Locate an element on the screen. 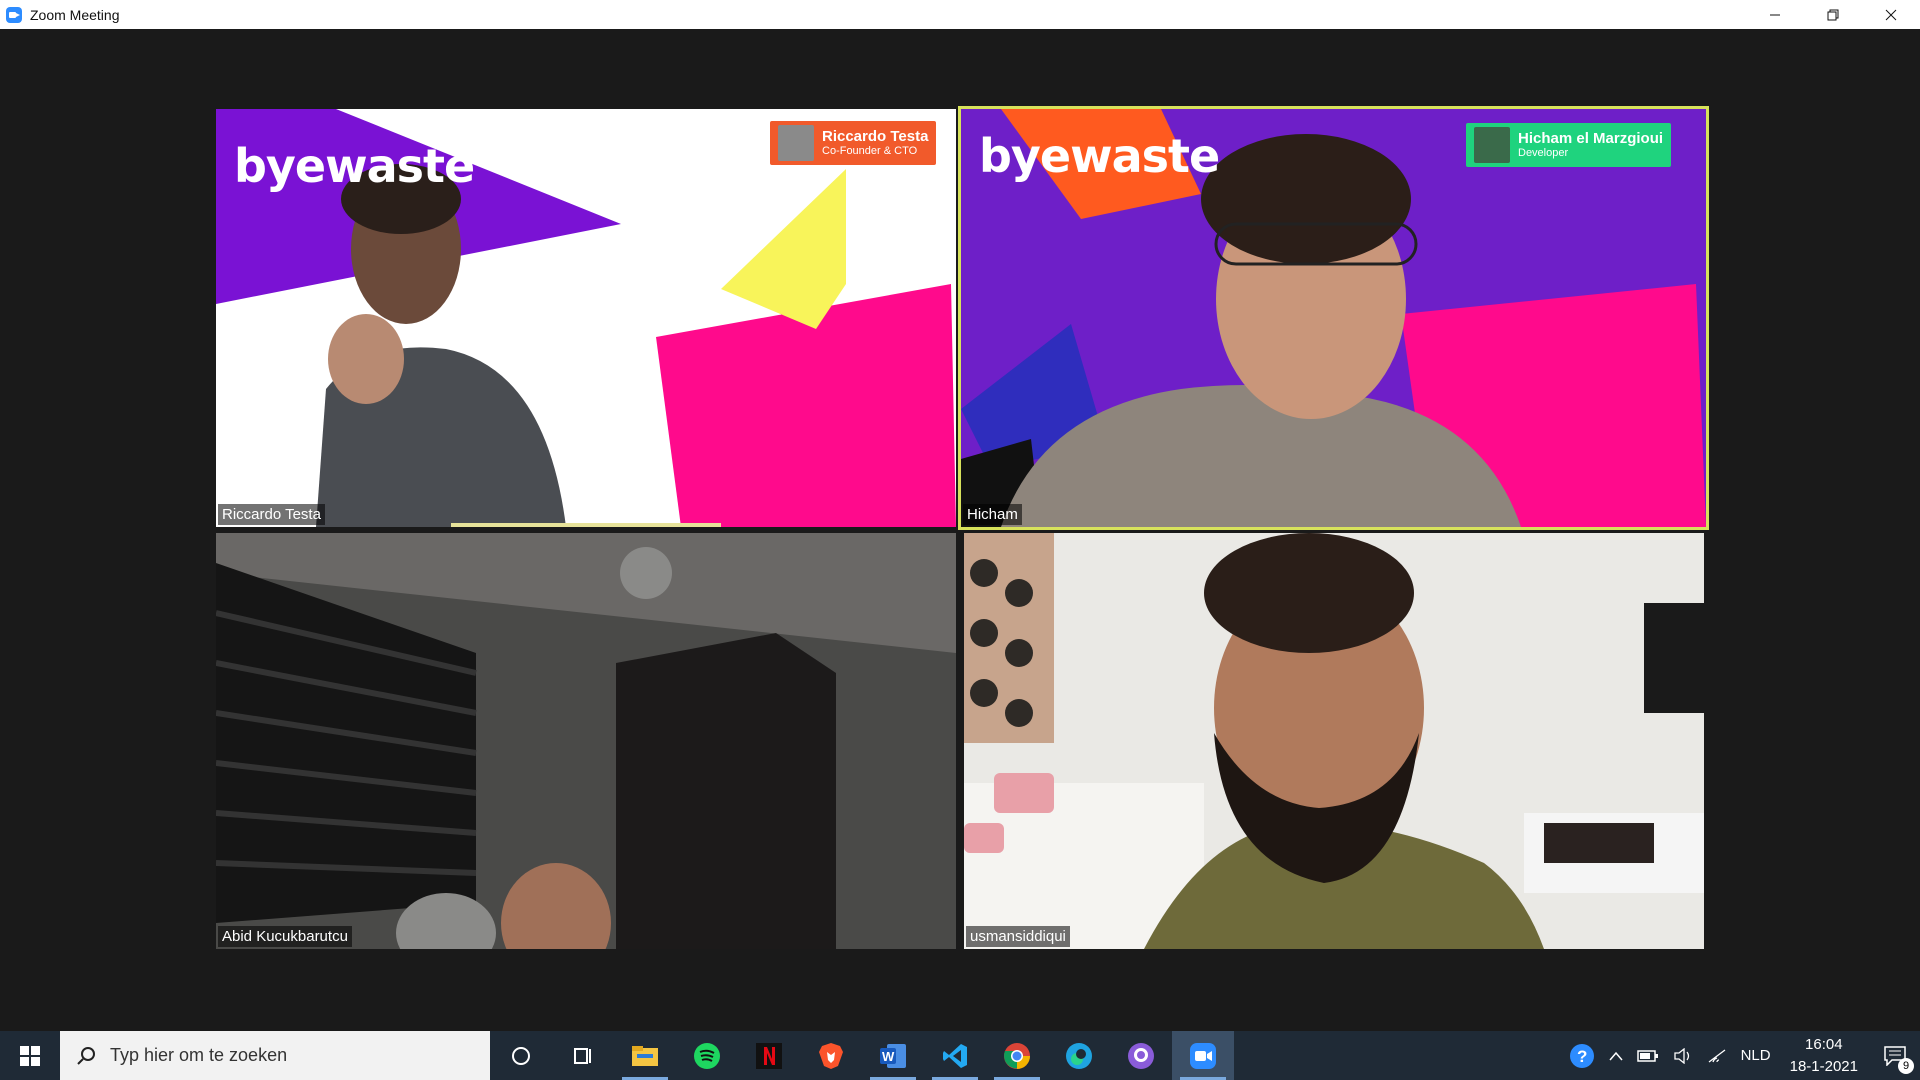  participant-name: Abid Kucukbarutcu is located at coordinates (285, 936).